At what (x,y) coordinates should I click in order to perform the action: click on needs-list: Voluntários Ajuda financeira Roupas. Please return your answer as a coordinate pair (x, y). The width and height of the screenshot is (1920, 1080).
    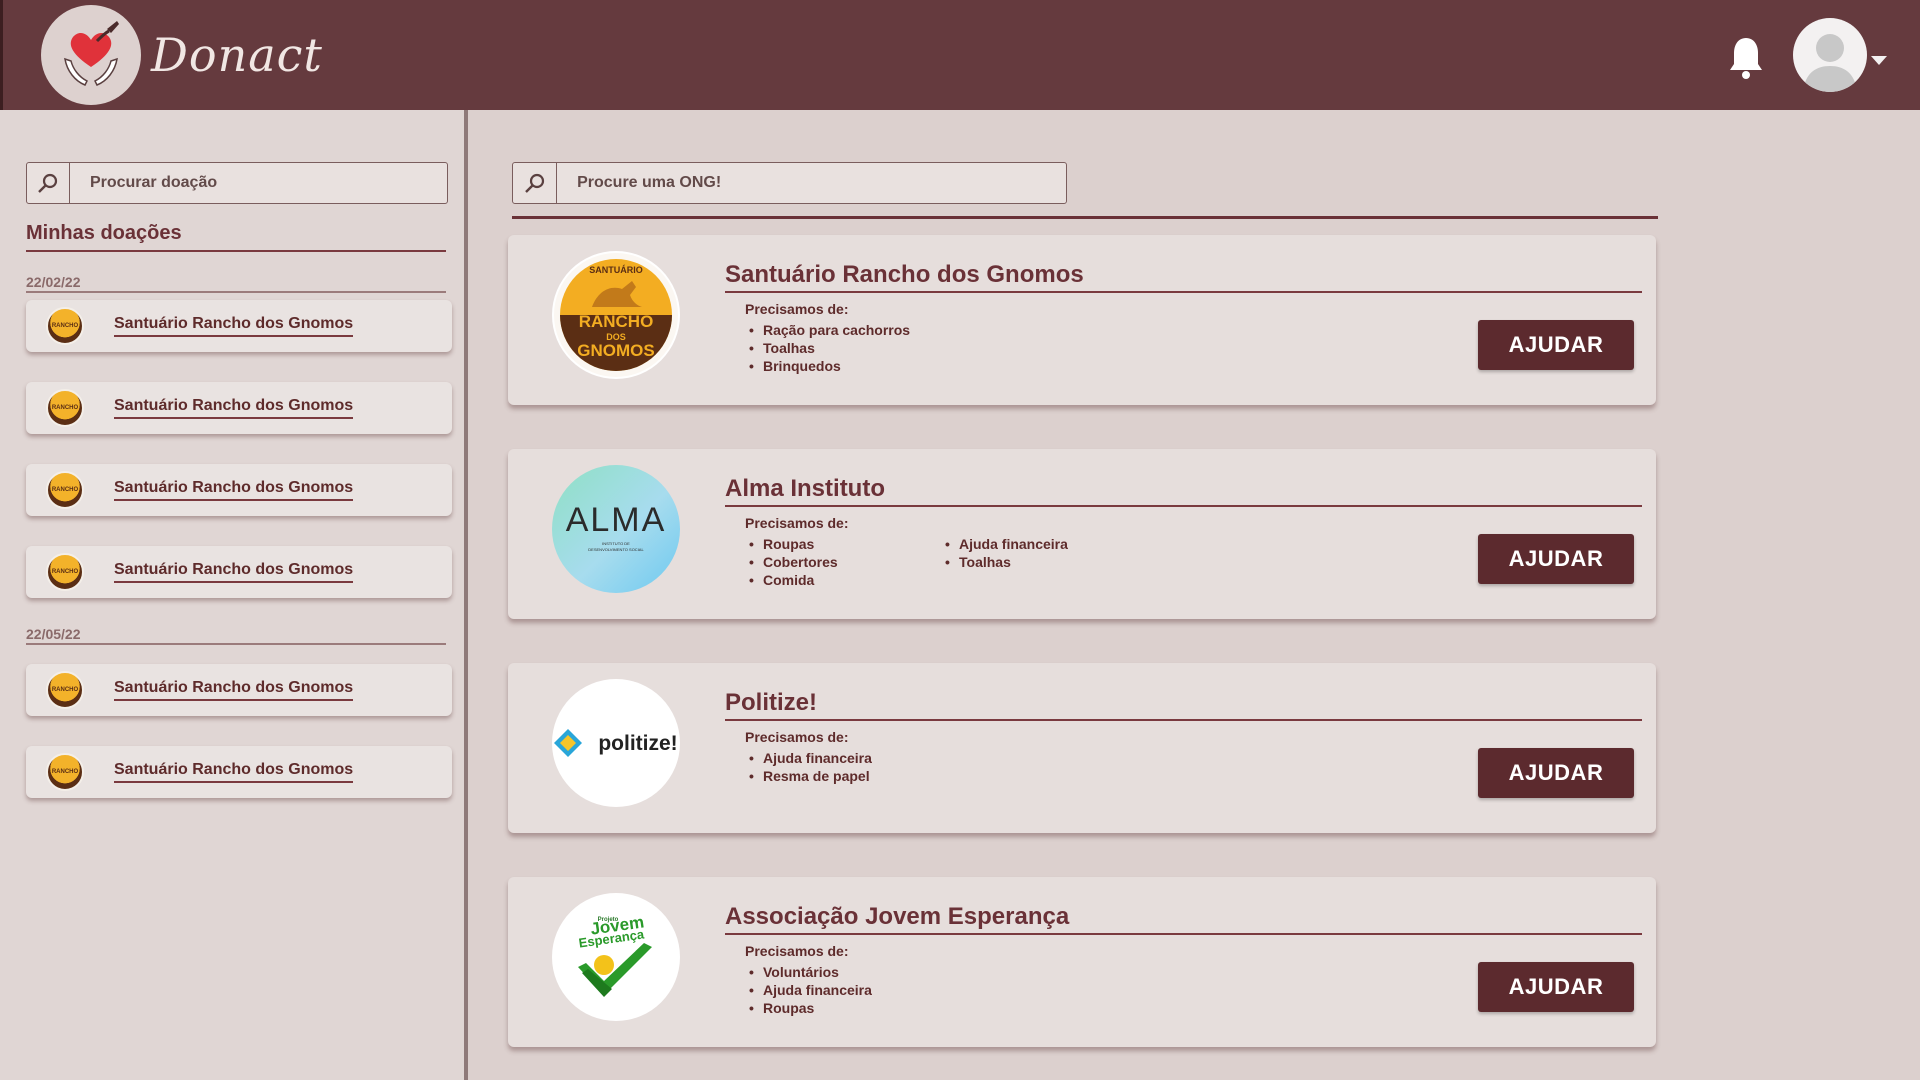
    Looking at the image, I should click on (808, 990).